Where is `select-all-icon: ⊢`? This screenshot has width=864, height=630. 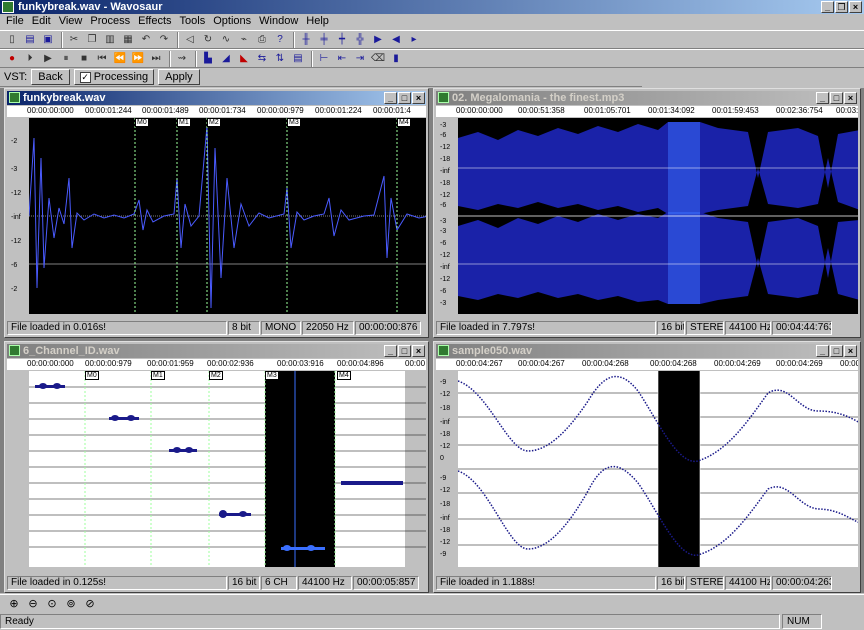
select-all-icon: ⊢ is located at coordinates (324, 59).